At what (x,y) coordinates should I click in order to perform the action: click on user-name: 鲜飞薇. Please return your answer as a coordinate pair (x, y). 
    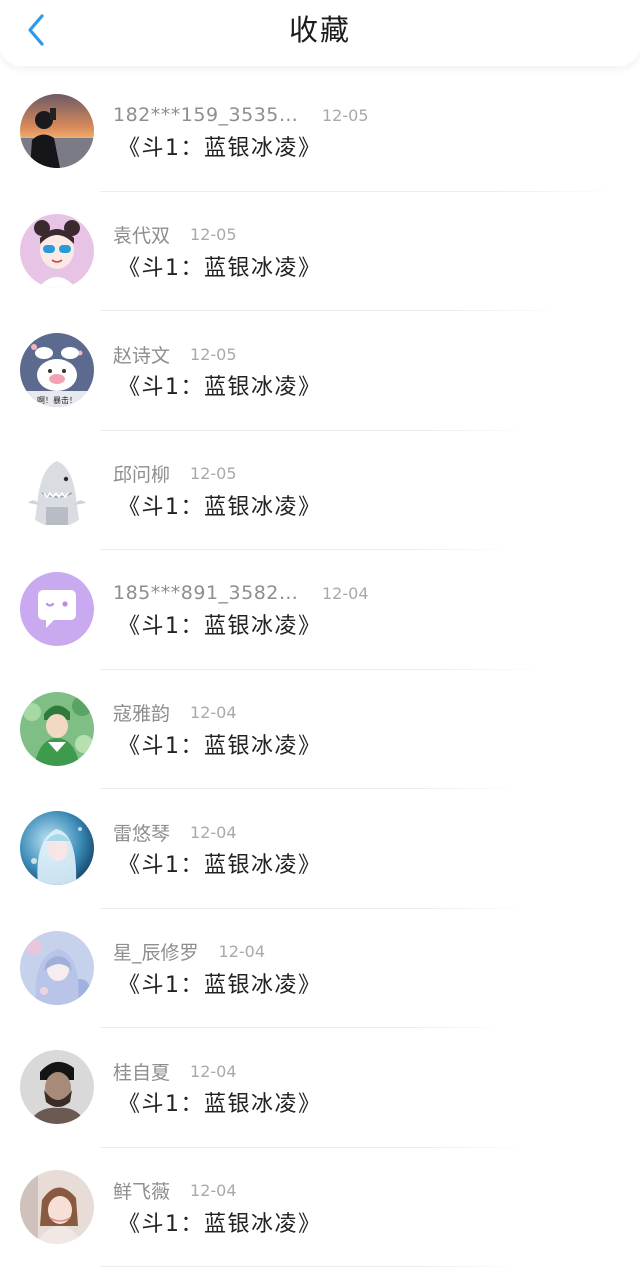
    Looking at the image, I should click on (142, 1192).